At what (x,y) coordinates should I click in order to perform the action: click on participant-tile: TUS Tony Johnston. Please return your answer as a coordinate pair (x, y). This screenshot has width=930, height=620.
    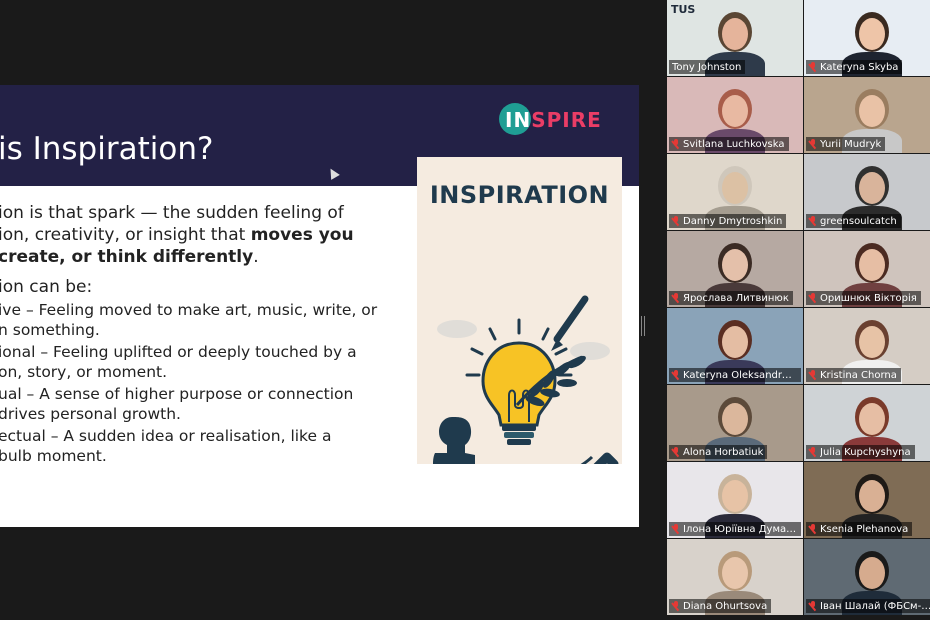
    Looking at the image, I should click on (735, 38).